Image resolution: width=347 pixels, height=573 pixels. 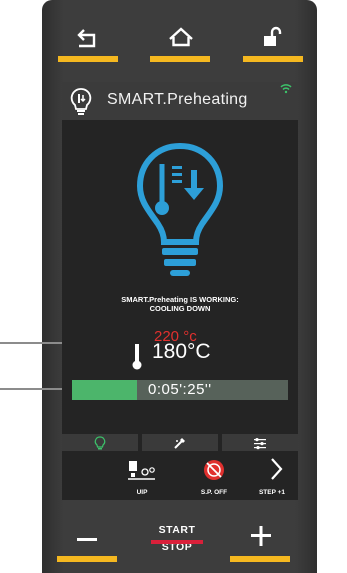 I want to click on tab-smart-preheating, so click(x=100, y=442).